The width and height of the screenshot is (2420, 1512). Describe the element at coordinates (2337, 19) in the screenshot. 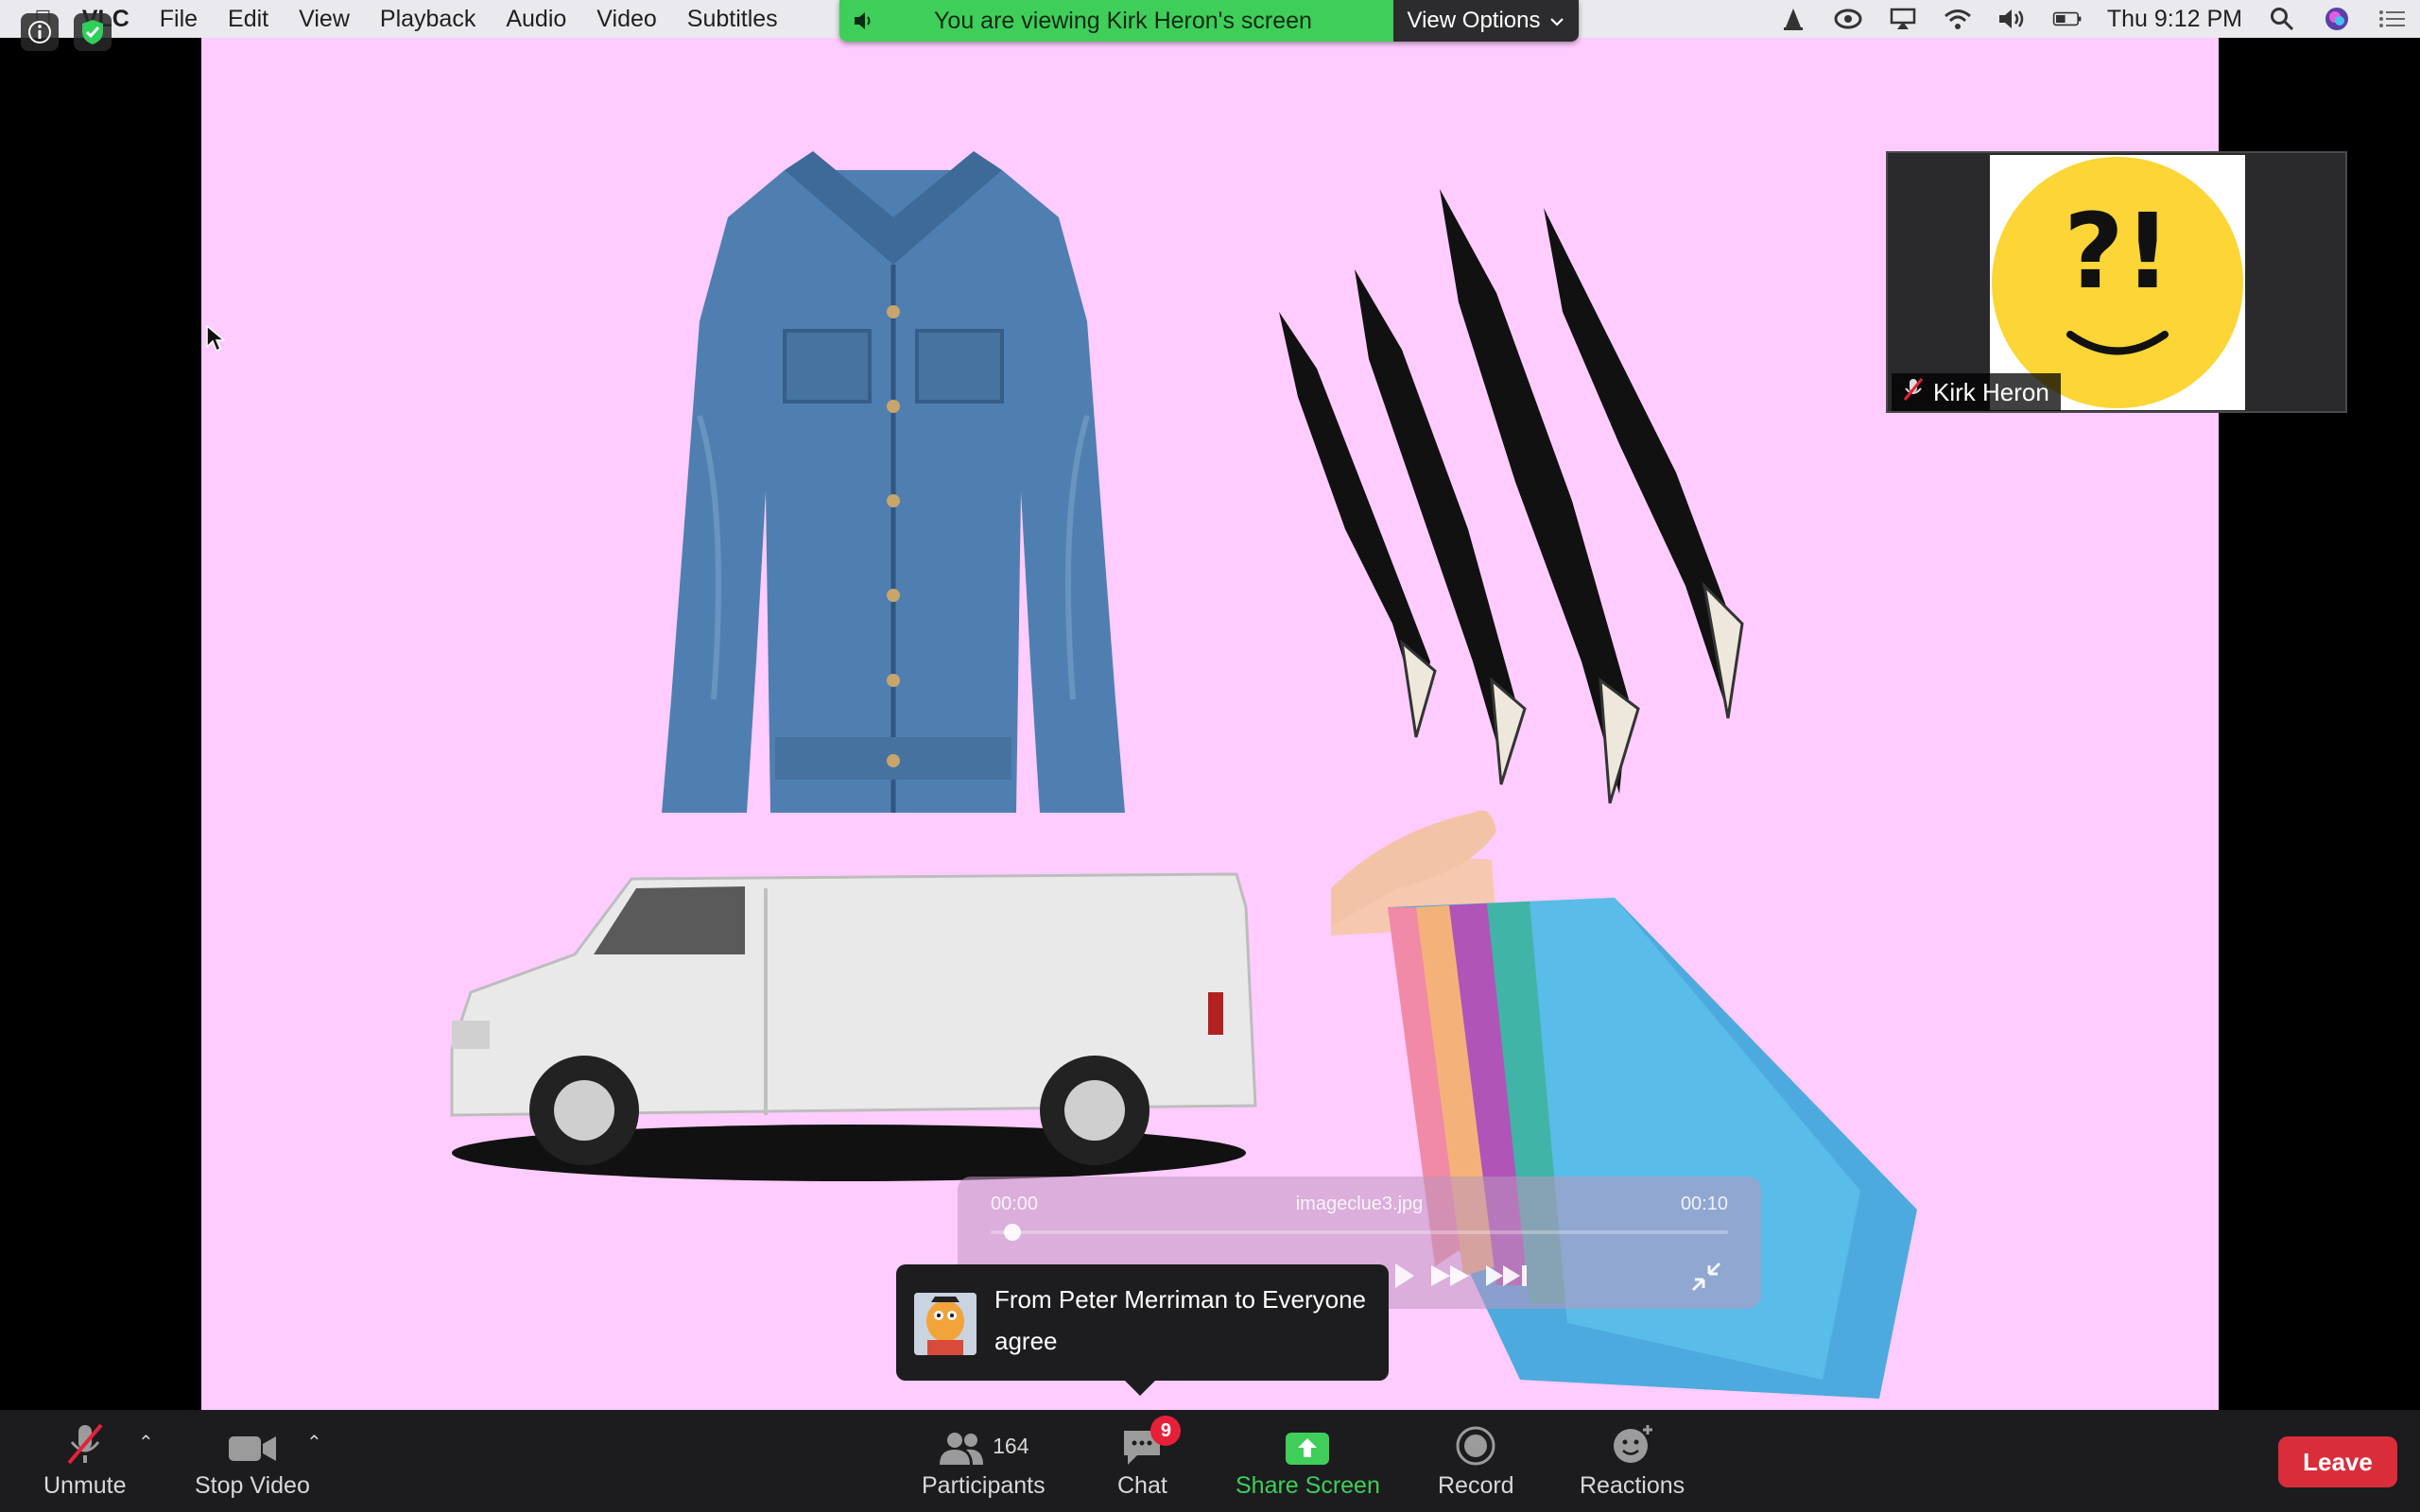

I see `siri-icon` at that location.